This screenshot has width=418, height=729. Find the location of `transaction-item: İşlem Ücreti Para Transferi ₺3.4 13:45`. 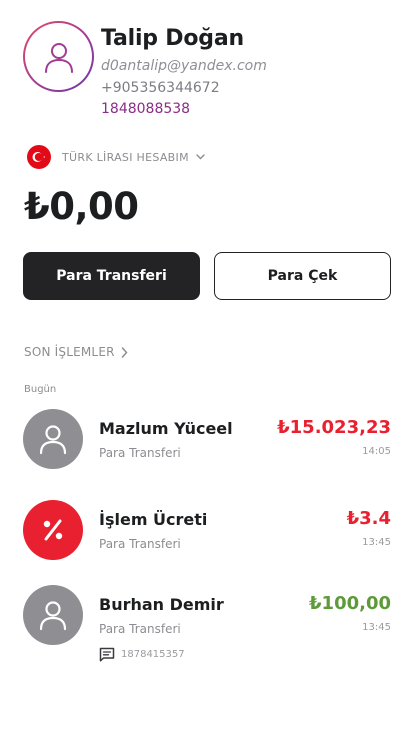

transaction-item: İşlem Ücreti Para Transferi ₺3.4 13:45 is located at coordinates (208, 531).